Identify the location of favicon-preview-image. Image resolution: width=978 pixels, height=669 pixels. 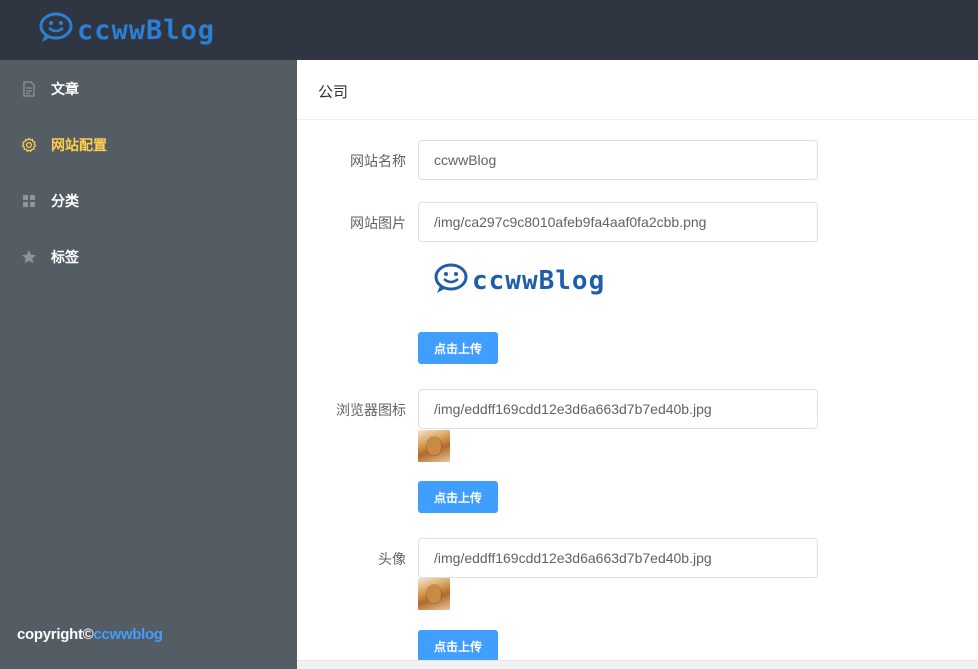
(434, 446).